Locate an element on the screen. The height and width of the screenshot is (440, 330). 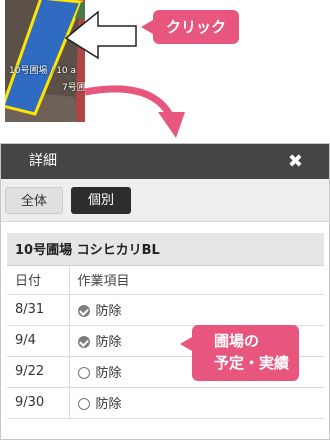
close-icon: ✖ is located at coordinates (295, 161).